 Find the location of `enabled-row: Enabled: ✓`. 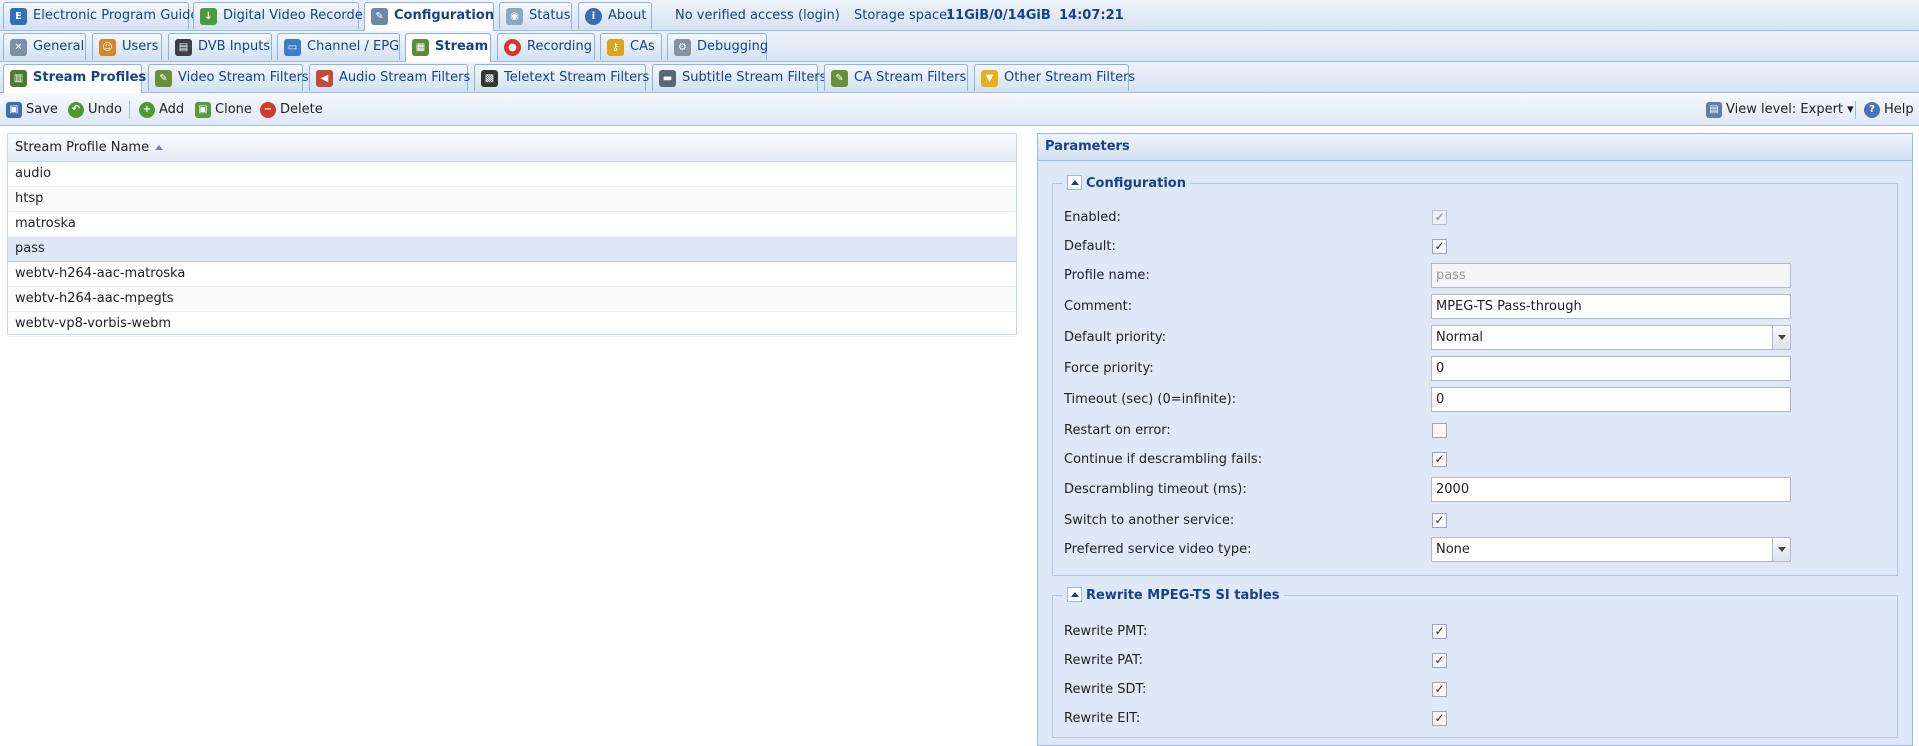

enabled-row: Enabled: ✓ is located at coordinates (1474, 217).